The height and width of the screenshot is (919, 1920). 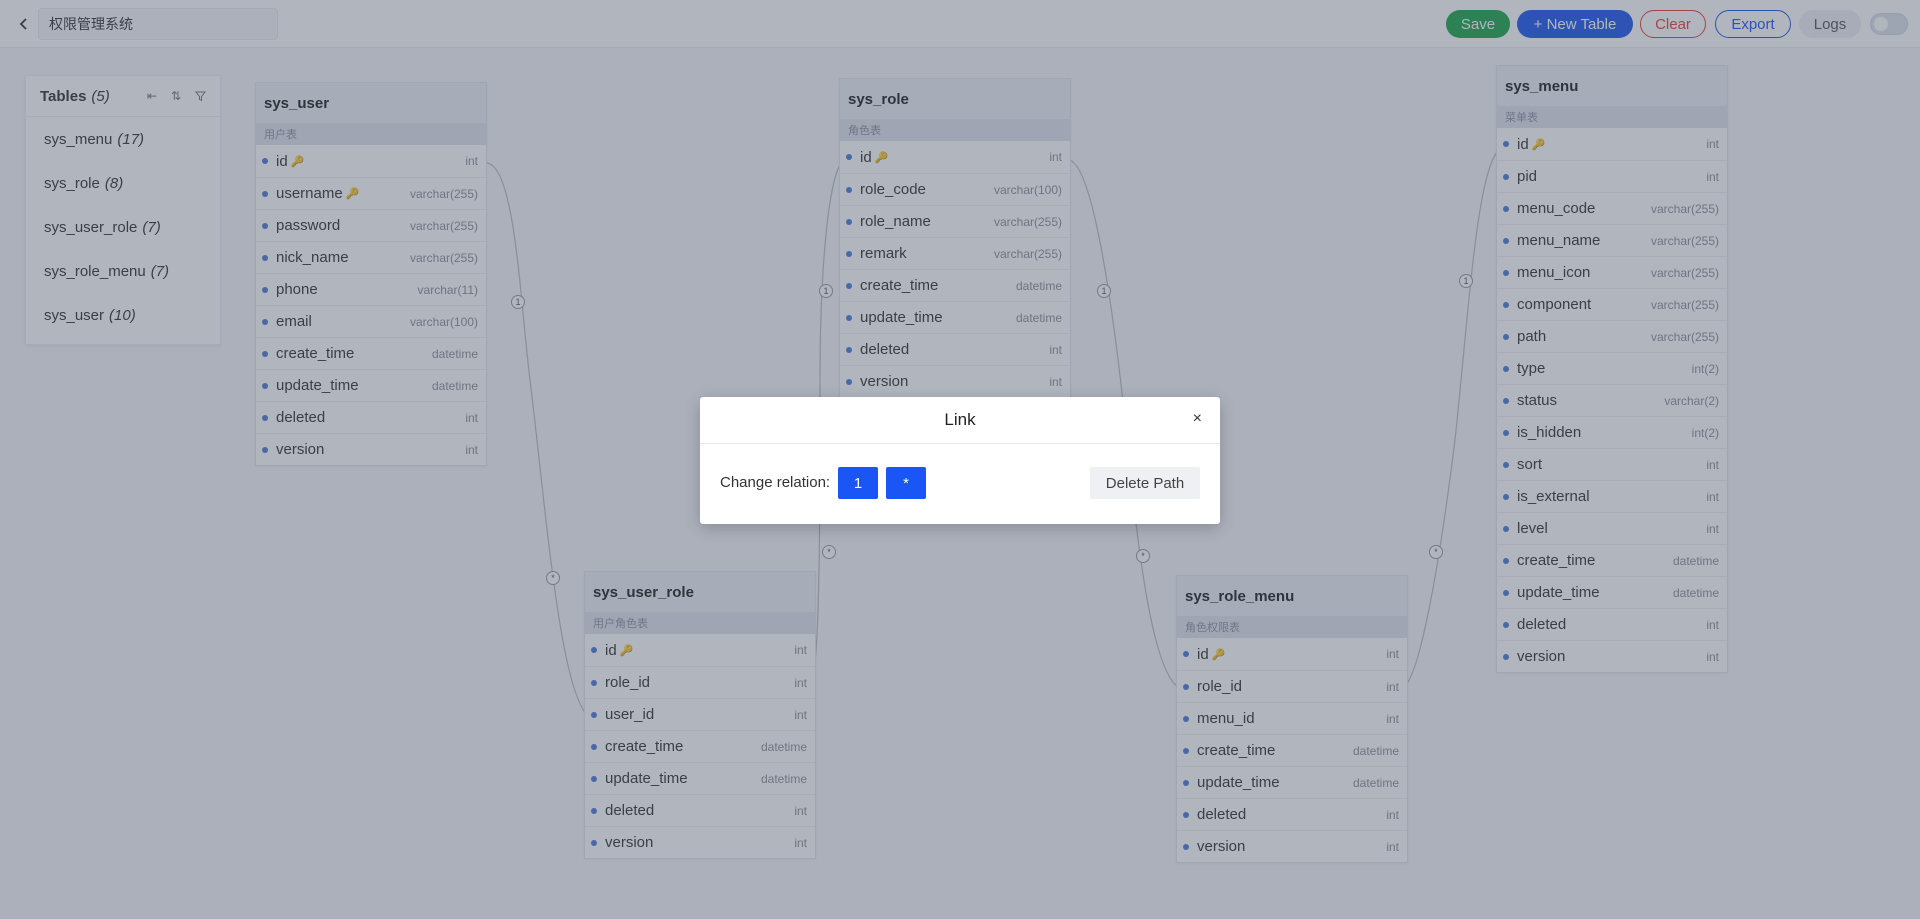 I want to click on close-icon: ×, so click(x=1197, y=419).